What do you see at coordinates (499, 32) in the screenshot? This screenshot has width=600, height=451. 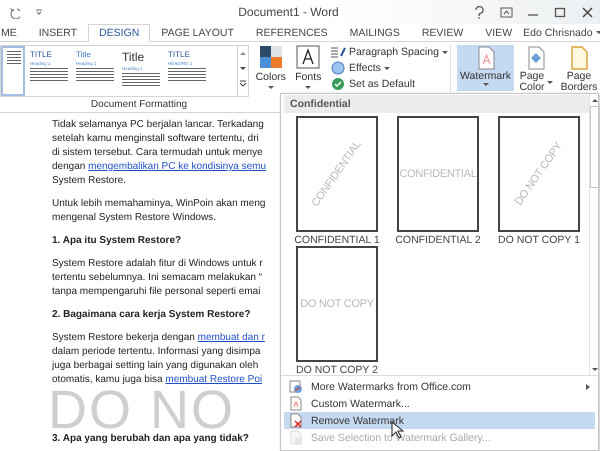 I see `ribbon-tab: VIEW` at bounding box center [499, 32].